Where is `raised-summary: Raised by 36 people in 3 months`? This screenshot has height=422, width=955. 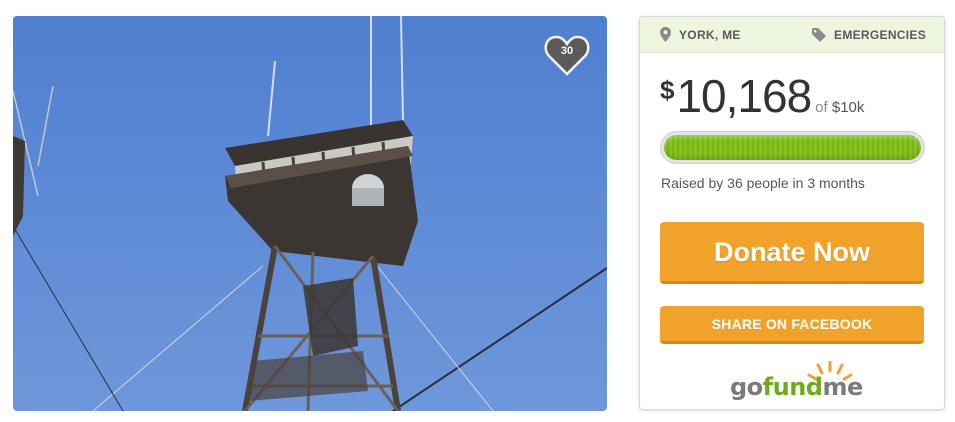
raised-summary: Raised by 36 people in 3 months is located at coordinates (763, 183).